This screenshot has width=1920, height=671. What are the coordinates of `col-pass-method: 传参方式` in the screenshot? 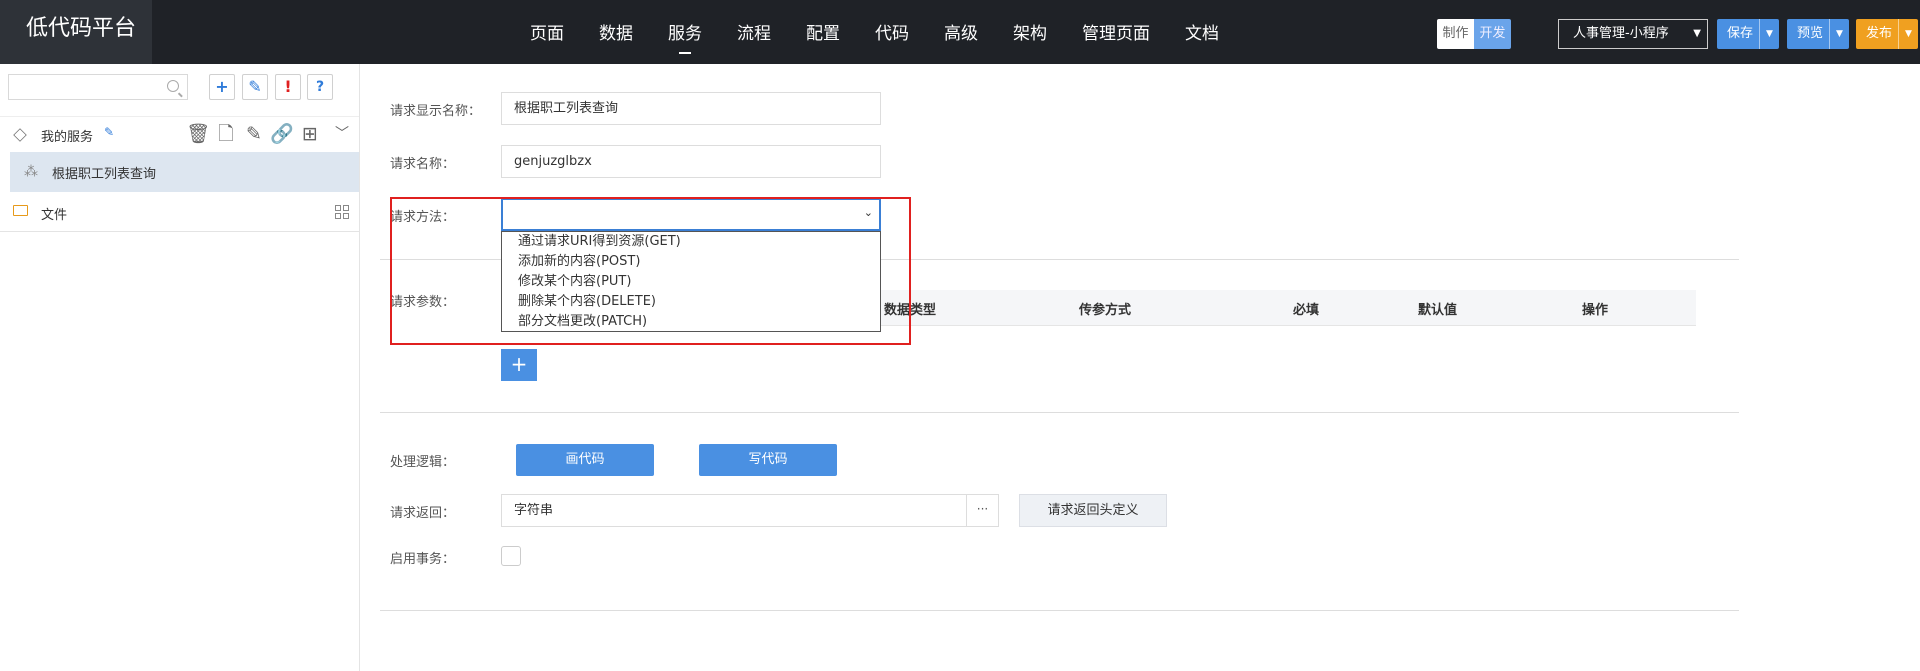 It's located at (1105, 310).